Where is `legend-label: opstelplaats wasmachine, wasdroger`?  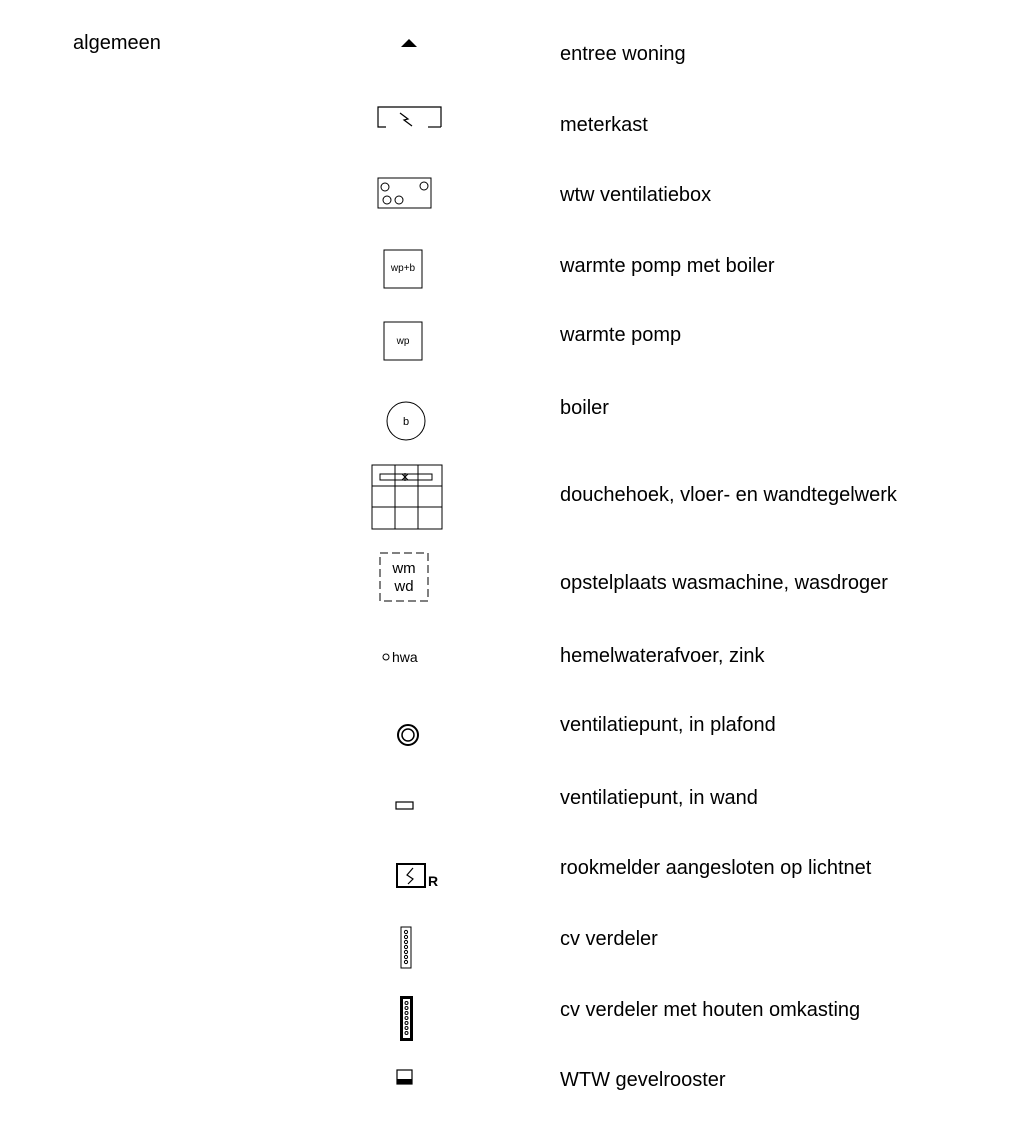
legend-label: opstelplaats wasmachine, wasdroger is located at coordinates (724, 583).